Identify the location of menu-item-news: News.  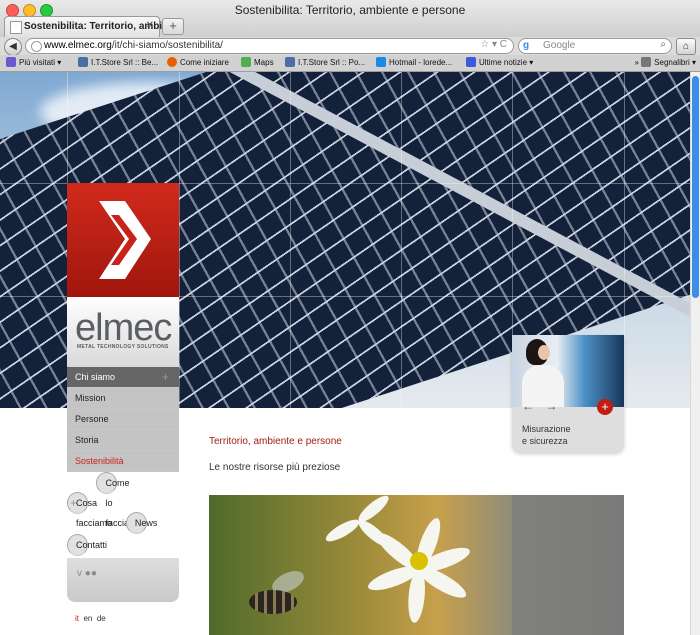
(141, 523).